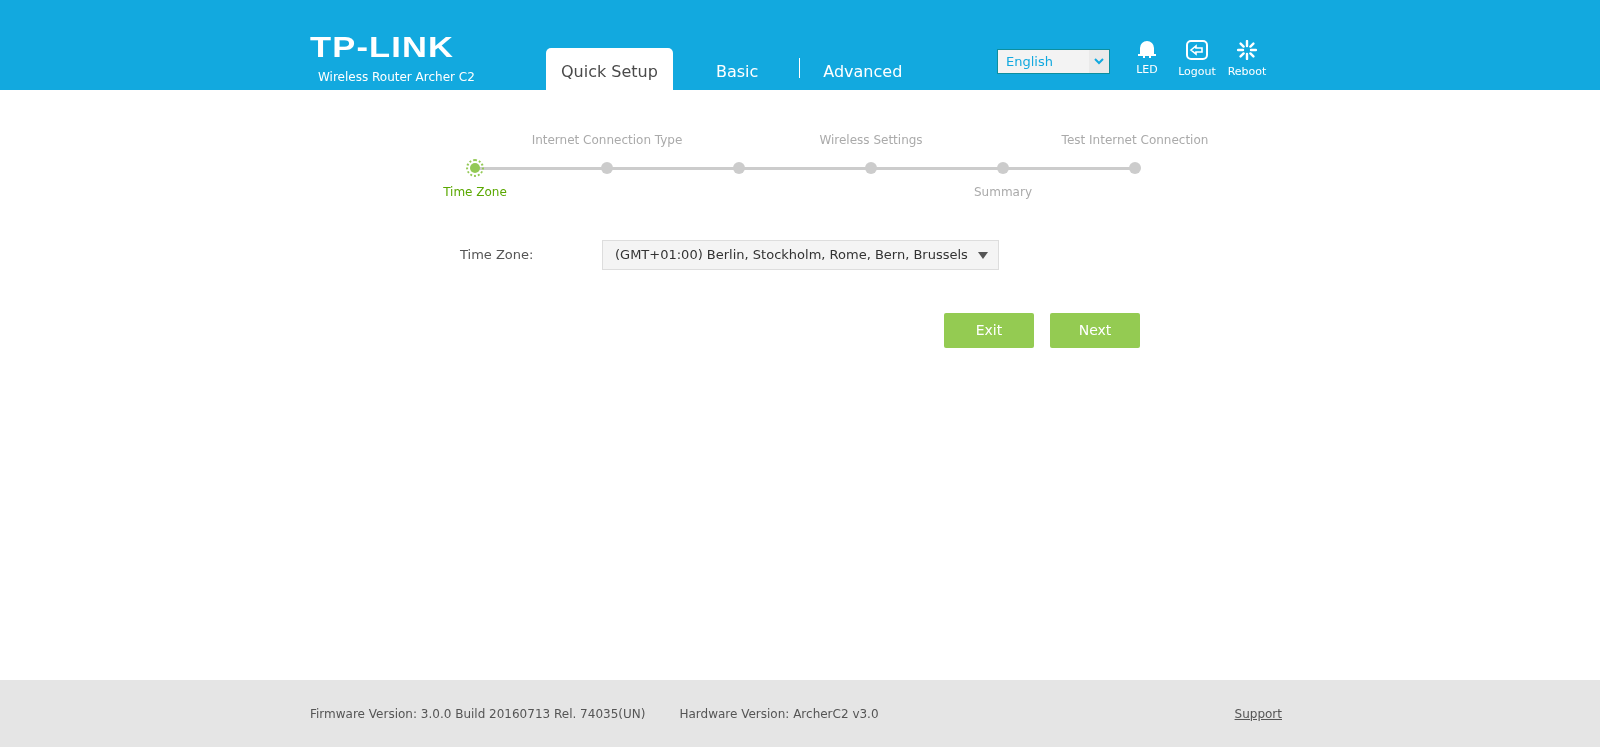 The width and height of the screenshot is (1600, 747). I want to click on time-zone-select: (GMT+01:00) Berlin, Stockholm, Rome, Bern, Brussels, so click(800, 255).